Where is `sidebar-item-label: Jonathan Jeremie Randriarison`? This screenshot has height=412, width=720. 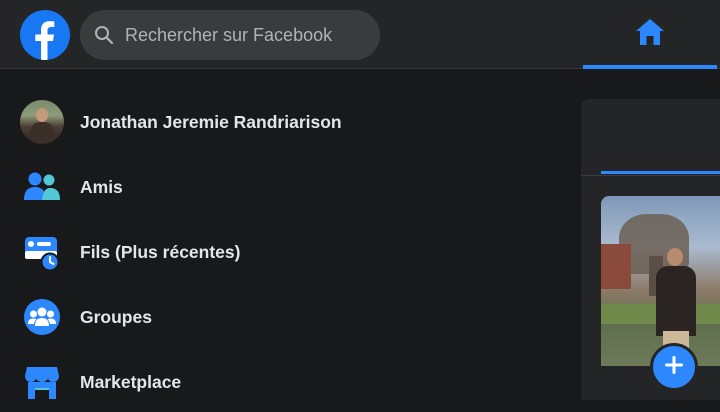
sidebar-item-label: Jonathan Jeremie Randriarison is located at coordinates (211, 121).